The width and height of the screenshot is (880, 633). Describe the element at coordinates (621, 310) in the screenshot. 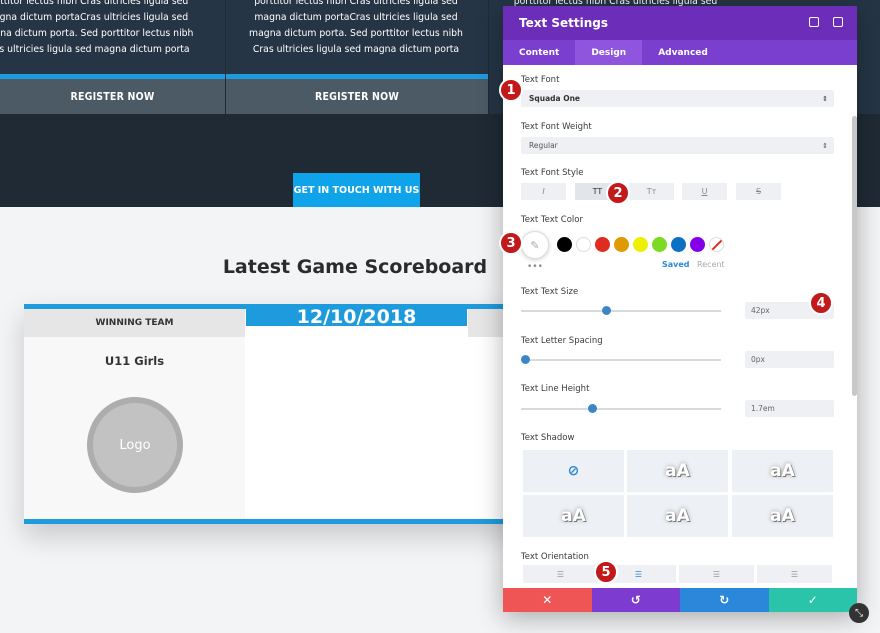

I see `text-size-slider` at that location.